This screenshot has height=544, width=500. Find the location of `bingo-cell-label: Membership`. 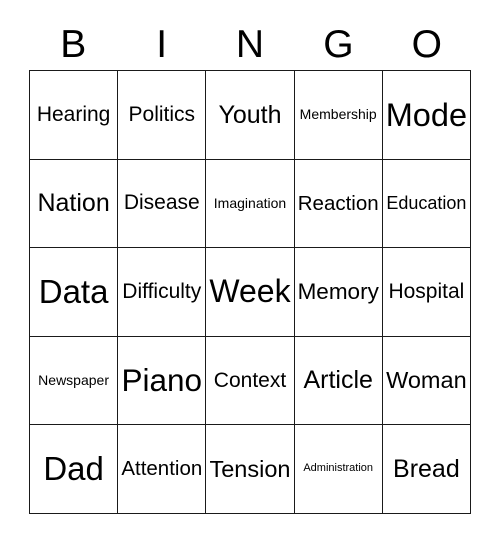

bingo-cell-label: Membership is located at coordinates (338, 114).